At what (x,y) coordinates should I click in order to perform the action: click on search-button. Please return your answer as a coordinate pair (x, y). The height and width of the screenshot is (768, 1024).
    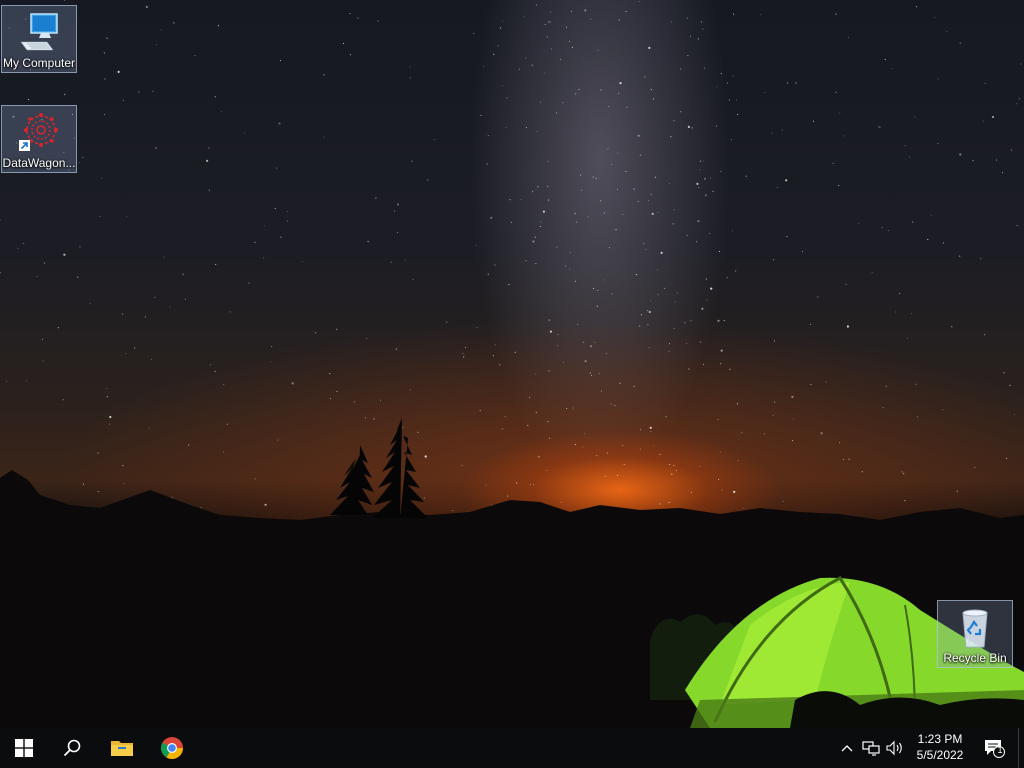
    Looking at the image, I should click on (72, 748).